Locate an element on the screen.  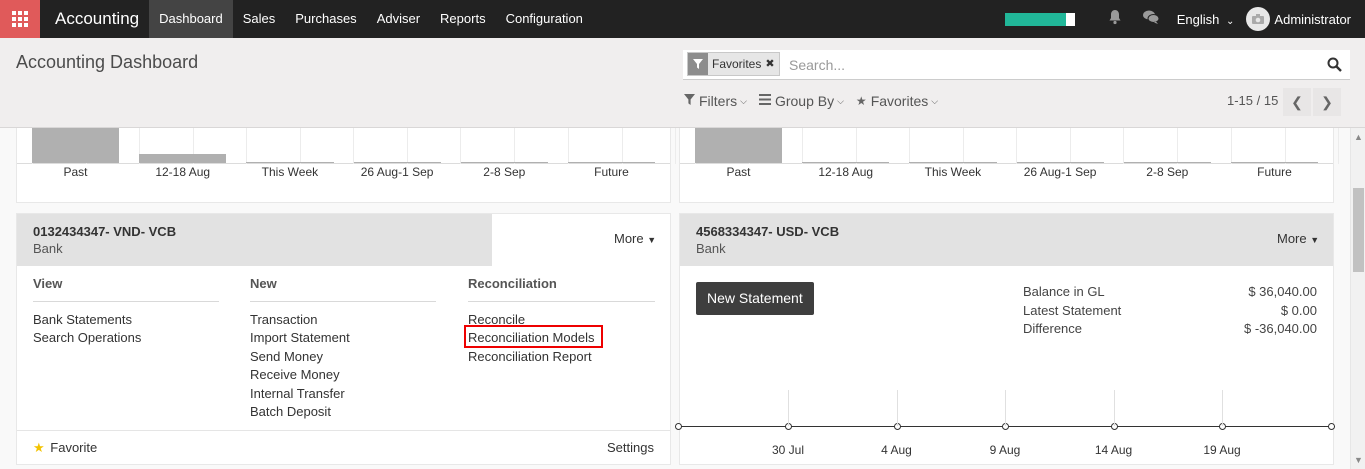
apps-menu-button is located at coordinates (20, 19).